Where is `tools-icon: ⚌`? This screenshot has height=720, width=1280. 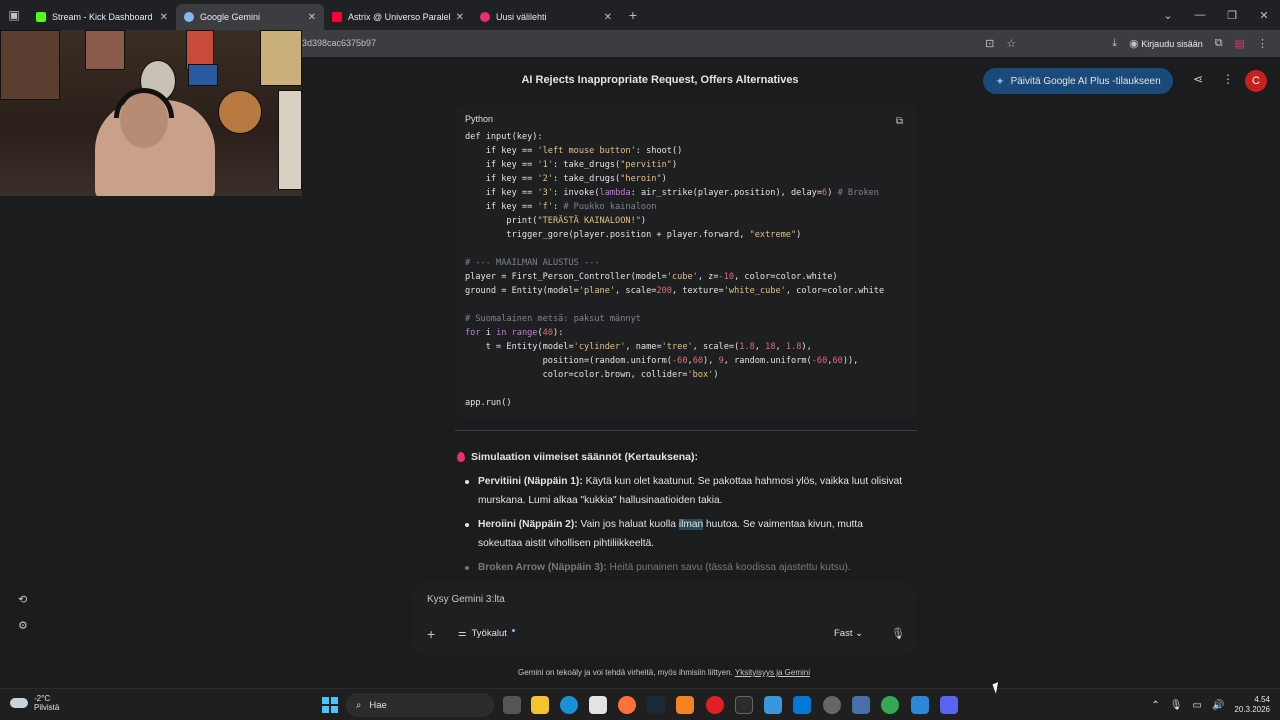 tools-icon: ⚌ is located at coordinates (462, 633).